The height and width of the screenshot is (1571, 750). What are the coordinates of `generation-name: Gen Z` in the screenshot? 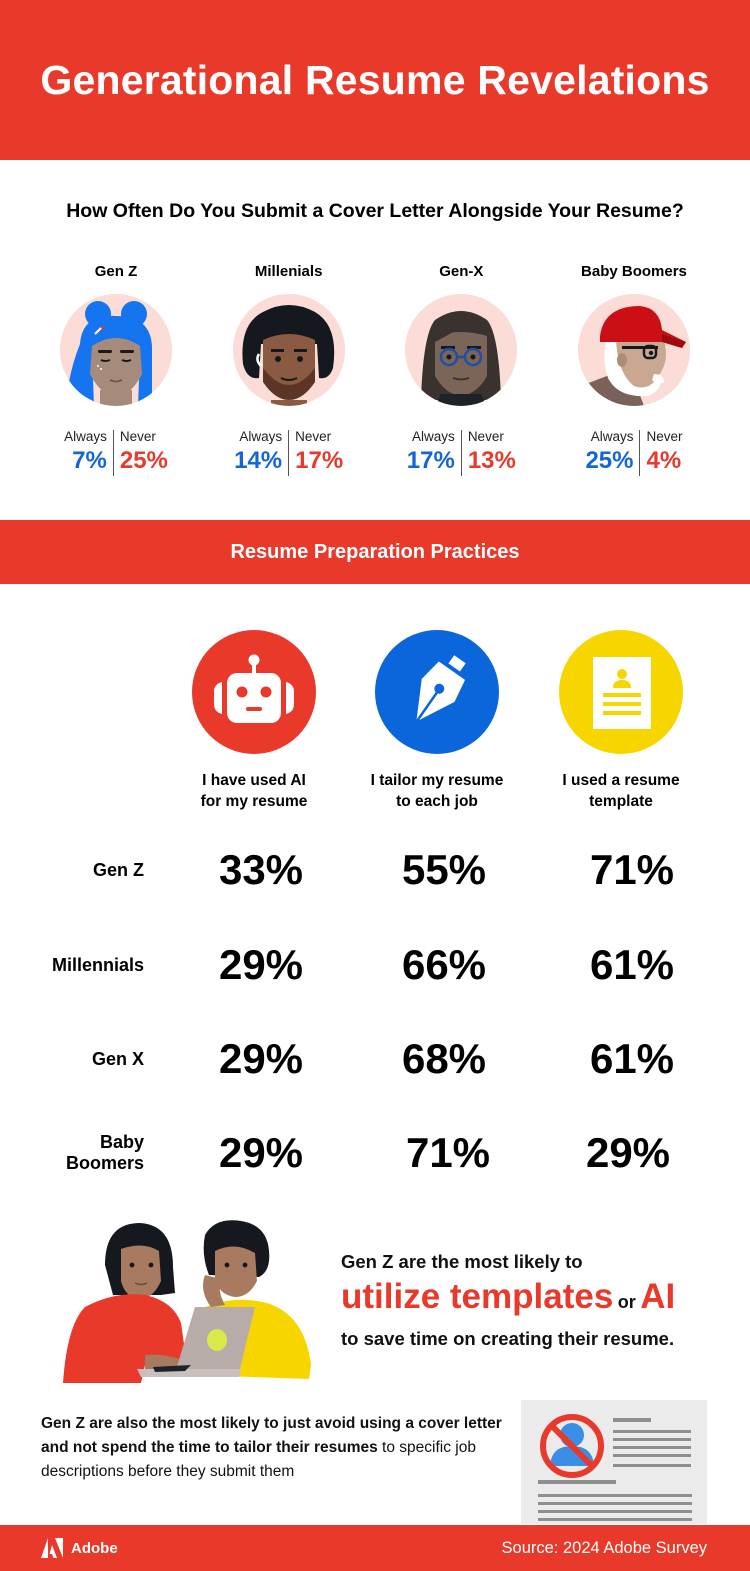 It's located at (116, 271).